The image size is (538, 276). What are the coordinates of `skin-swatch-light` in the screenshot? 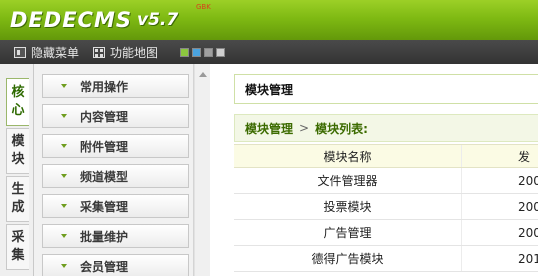 It's located at (221, 52).